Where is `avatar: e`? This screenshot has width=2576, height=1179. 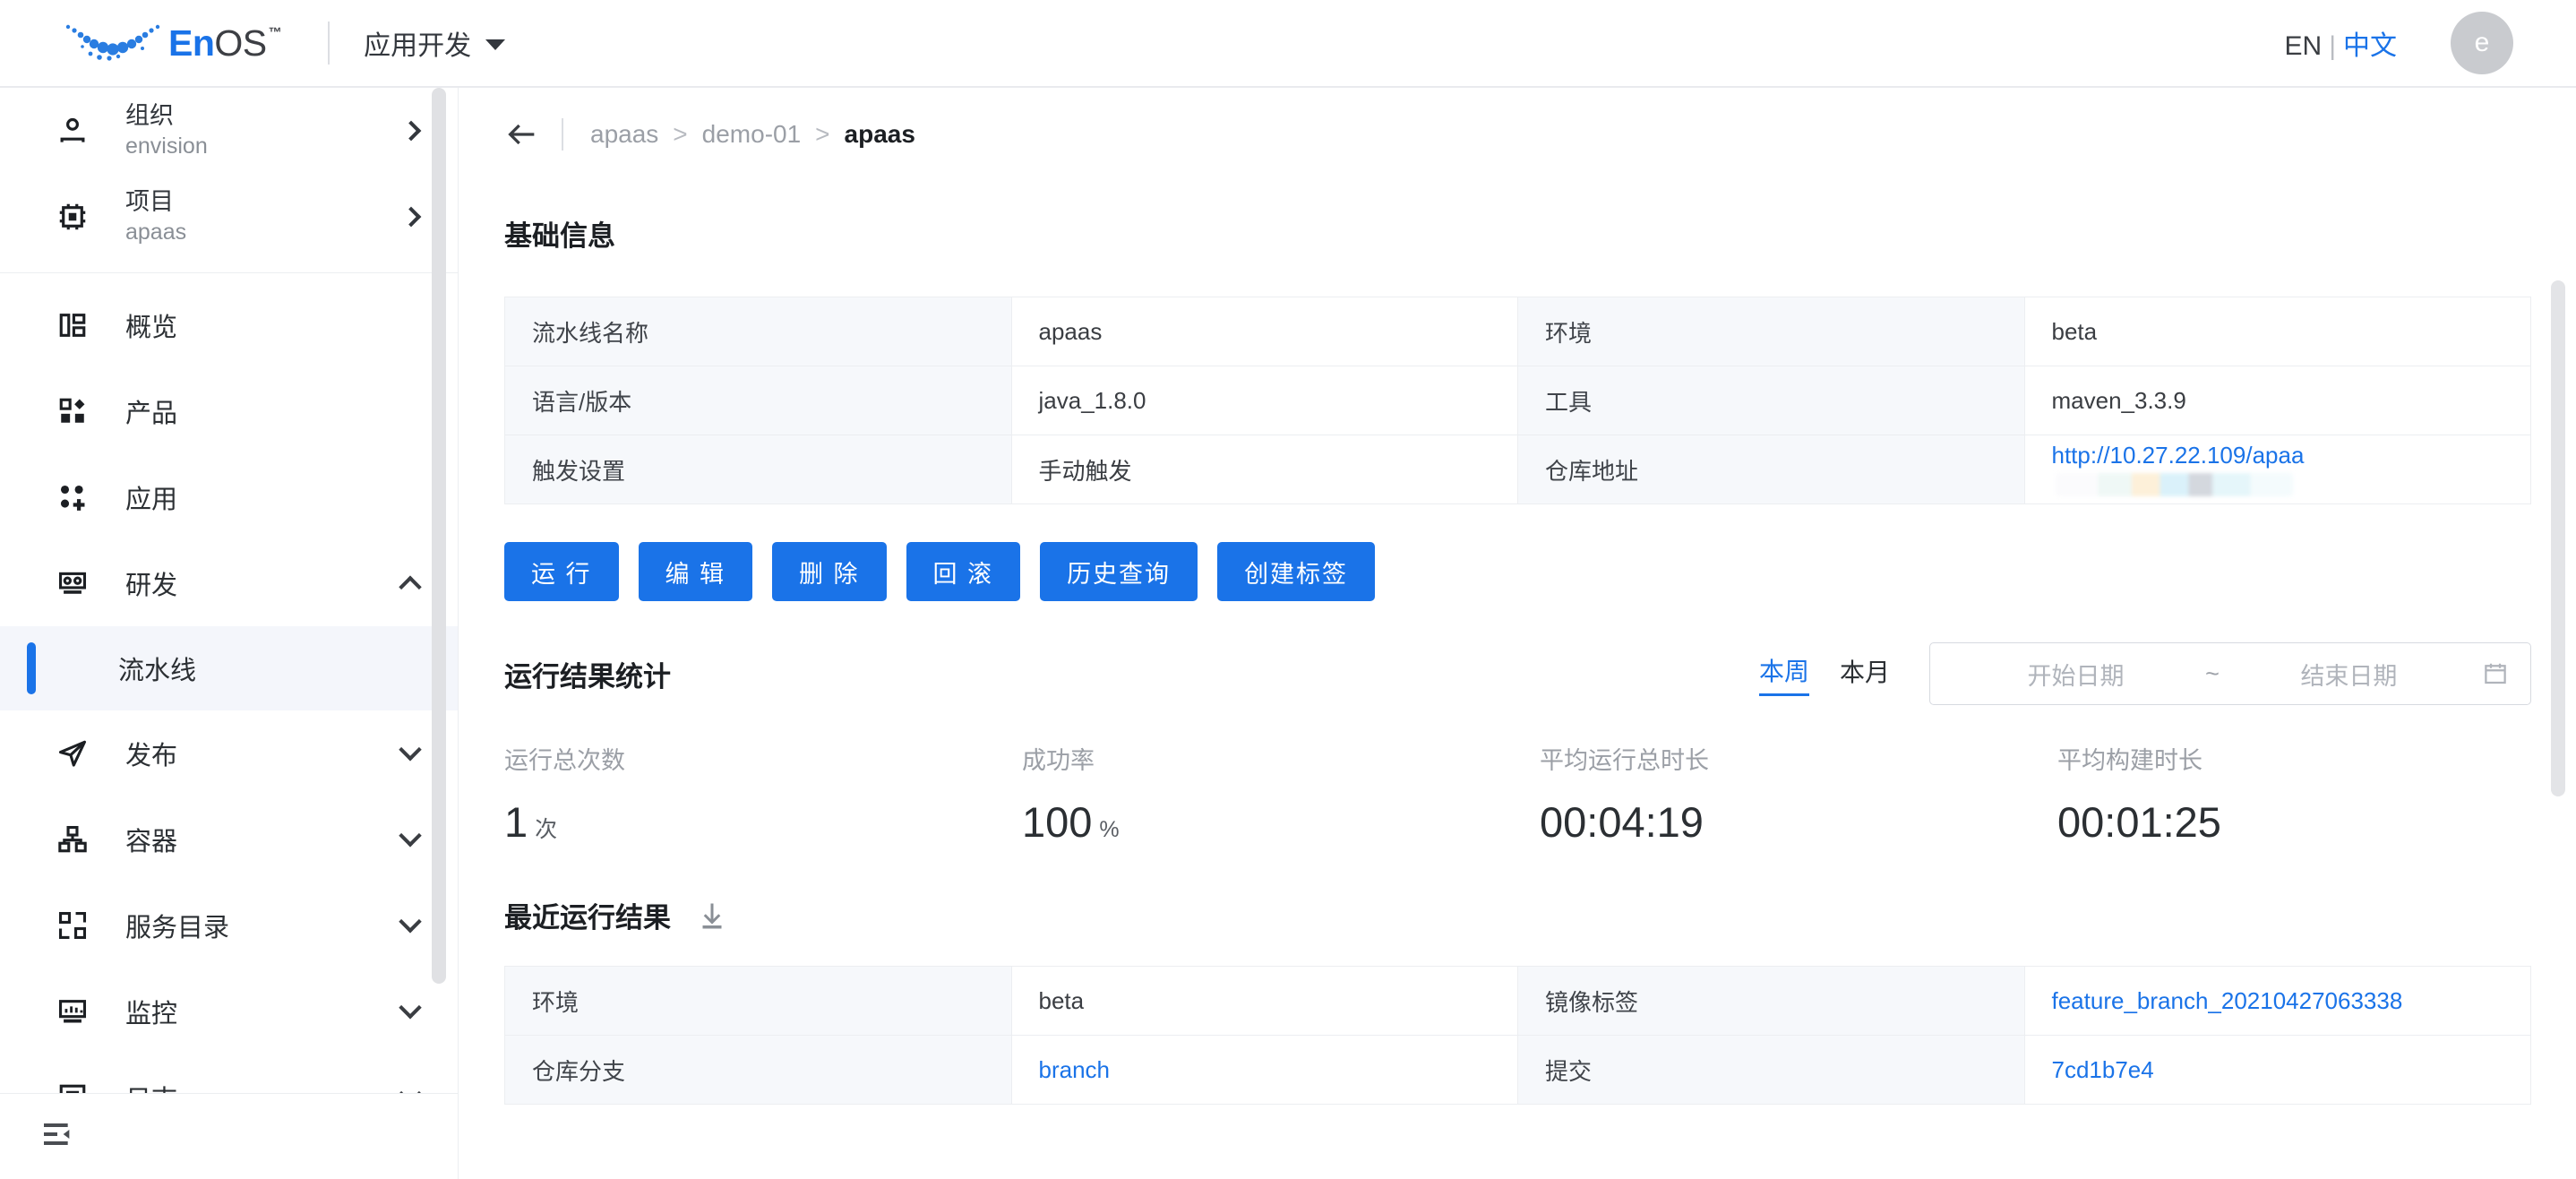 avatar: e is located at coordinates (2482, 43).